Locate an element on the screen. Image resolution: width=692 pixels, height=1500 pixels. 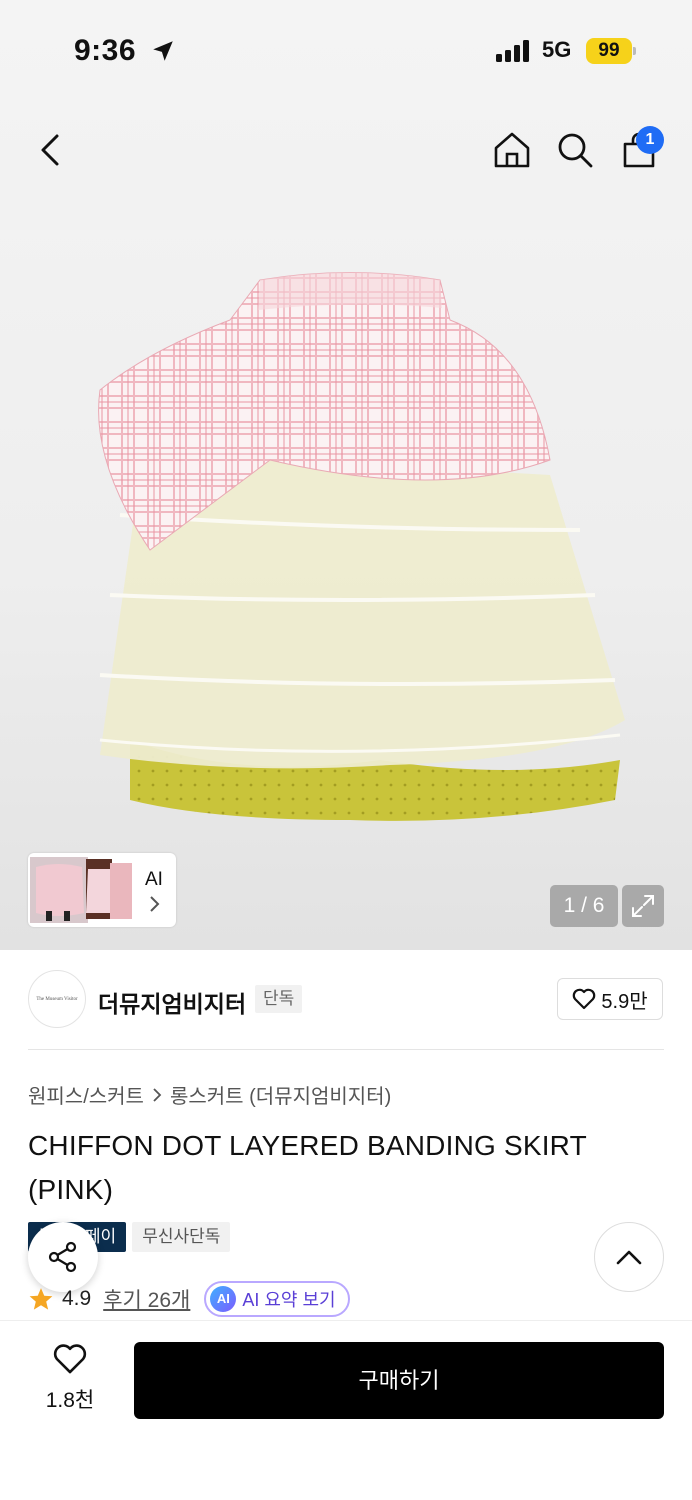
expand-button is located at coordinates (643, 906).